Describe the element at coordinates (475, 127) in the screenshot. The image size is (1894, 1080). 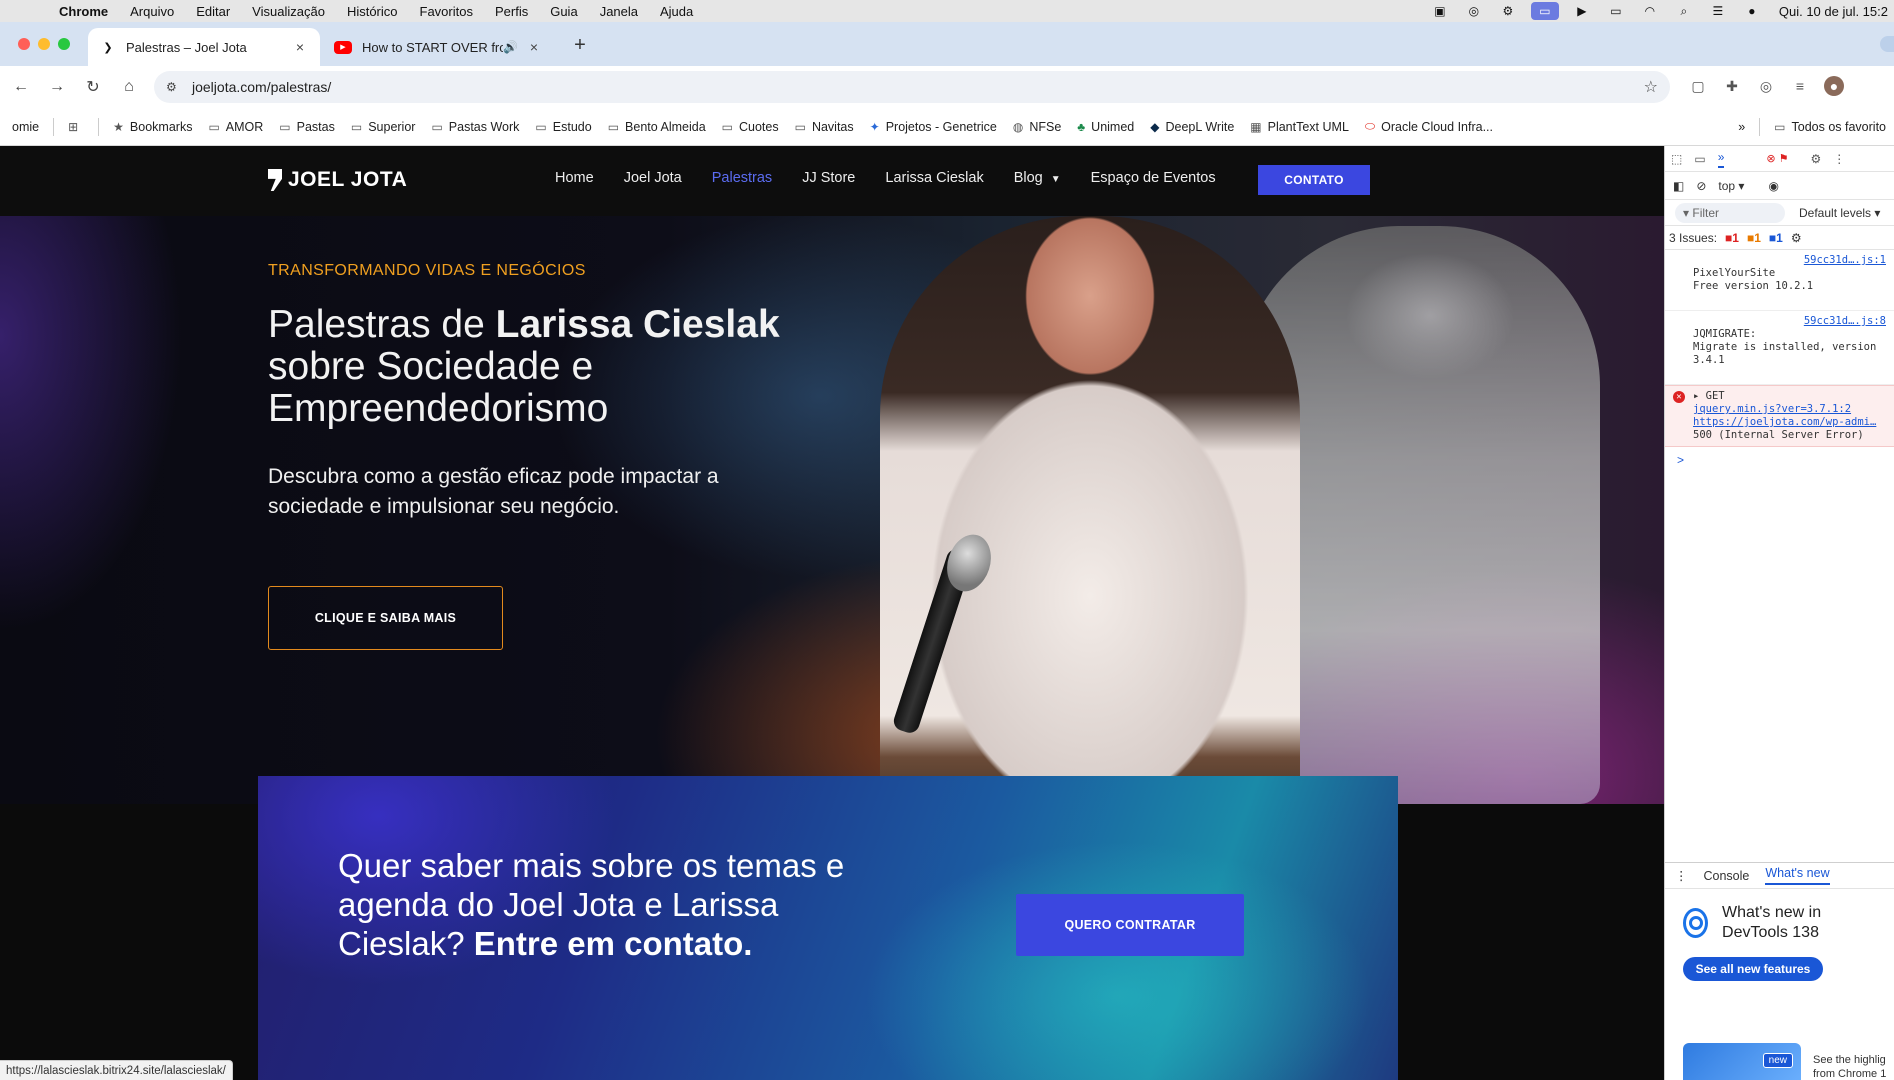
I see `bookmark-folder-pastas-work: ▭ Pastas Work` at that location.